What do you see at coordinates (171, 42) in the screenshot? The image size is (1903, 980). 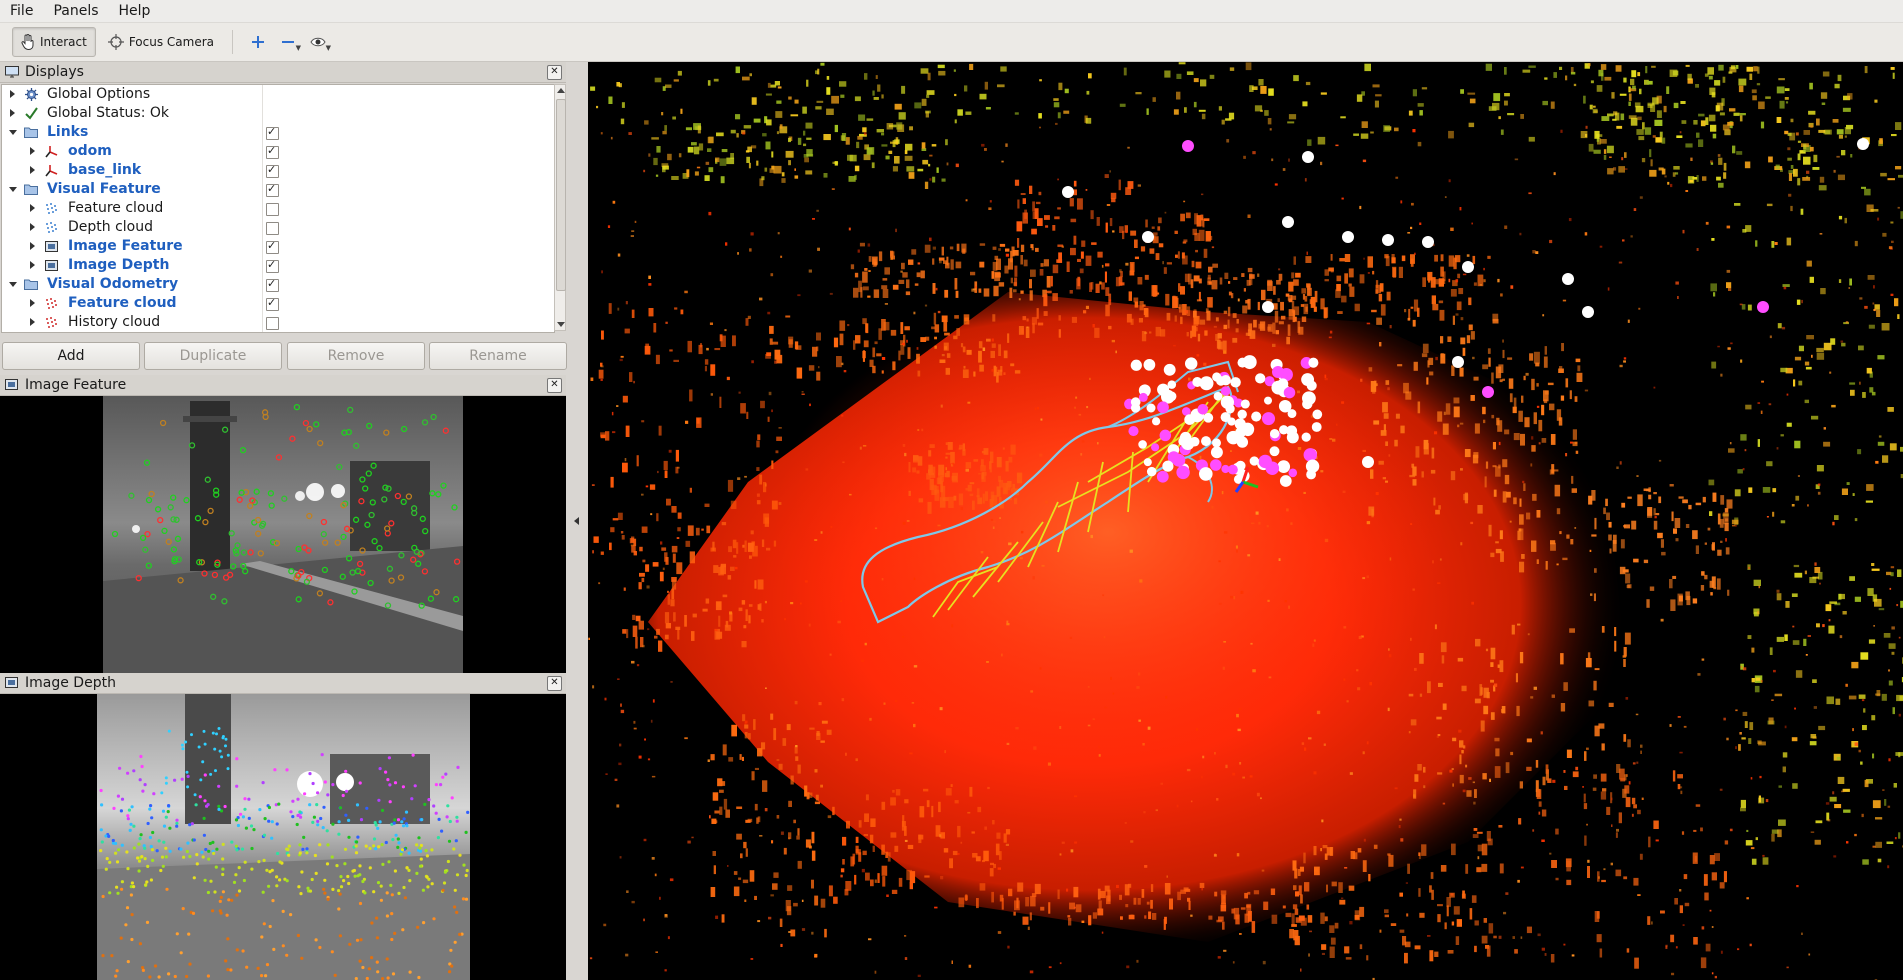 I see `focus-camera-label: Focus Camera` at bounding box center [171, 42].